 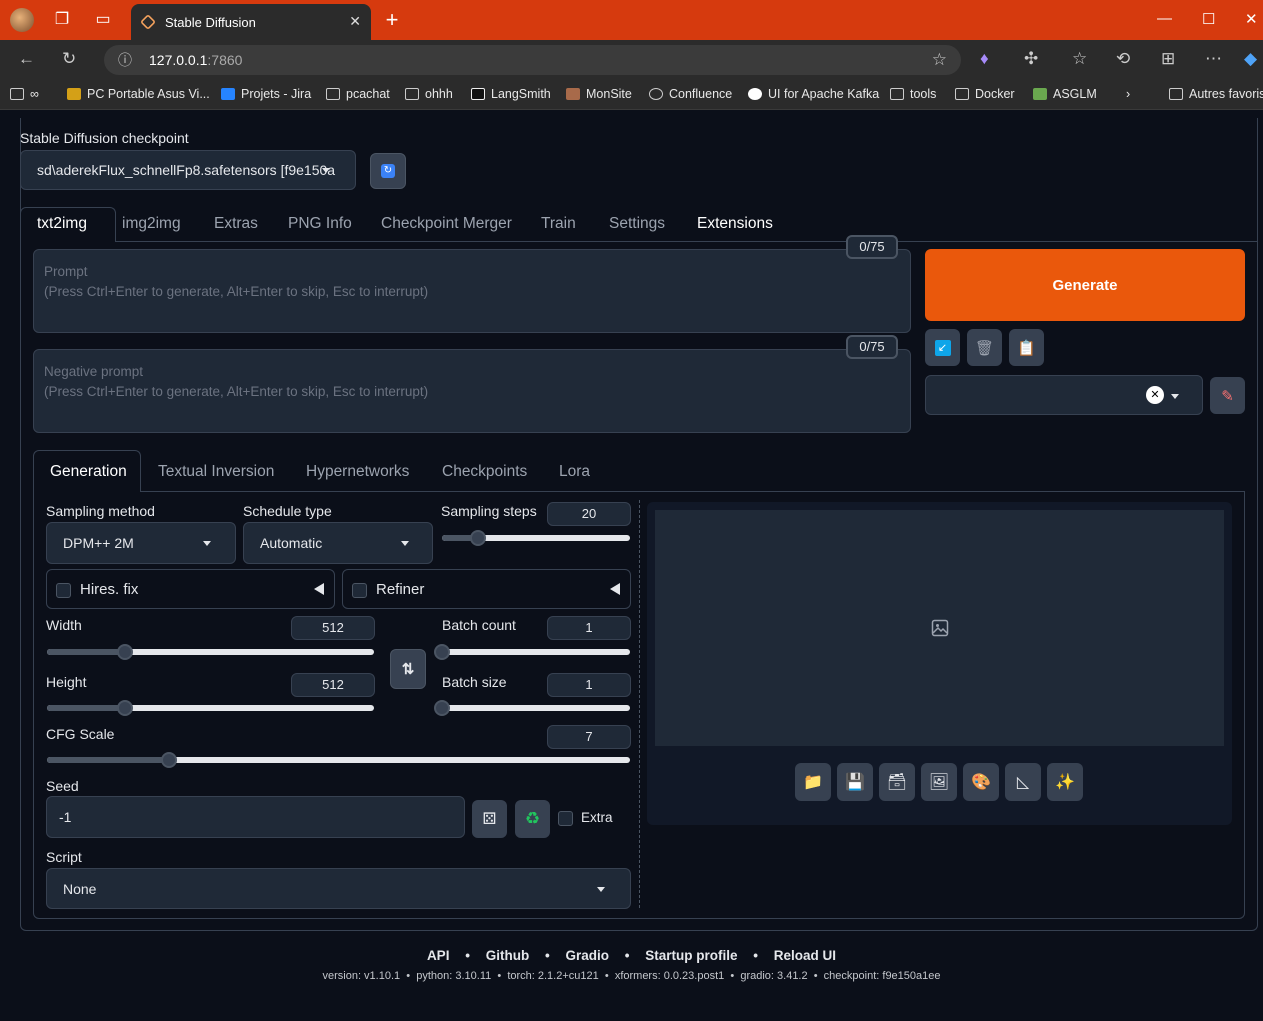 I want to click on tab-txt2img: txt2img, so click(x=62, y=224).